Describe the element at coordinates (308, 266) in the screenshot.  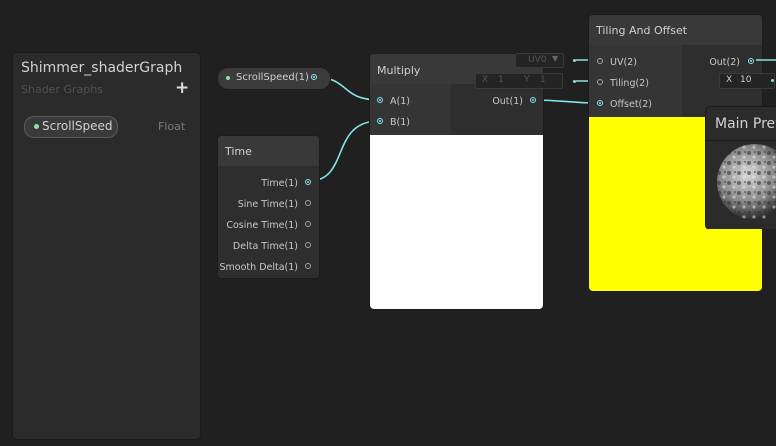
I see `smooth-delta-output-port` at that location.